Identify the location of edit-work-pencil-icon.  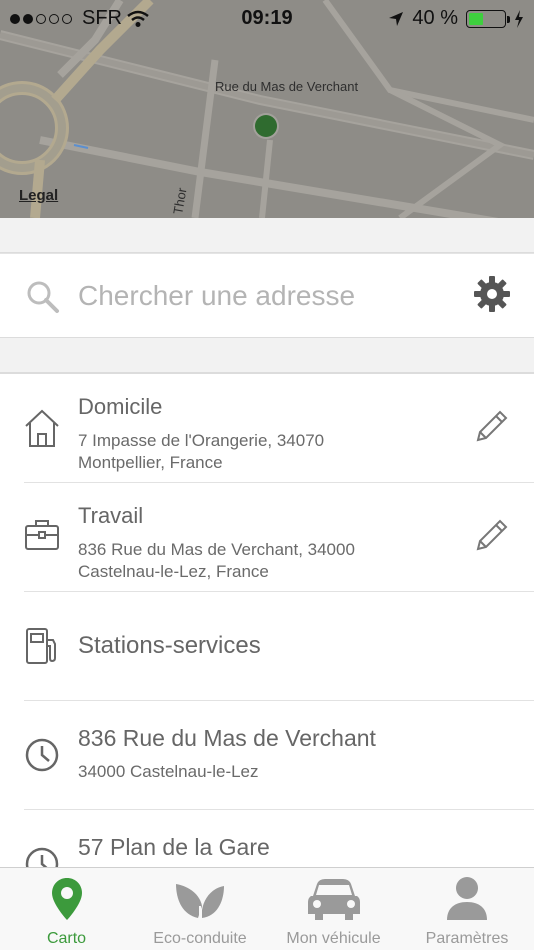
(491, 536).